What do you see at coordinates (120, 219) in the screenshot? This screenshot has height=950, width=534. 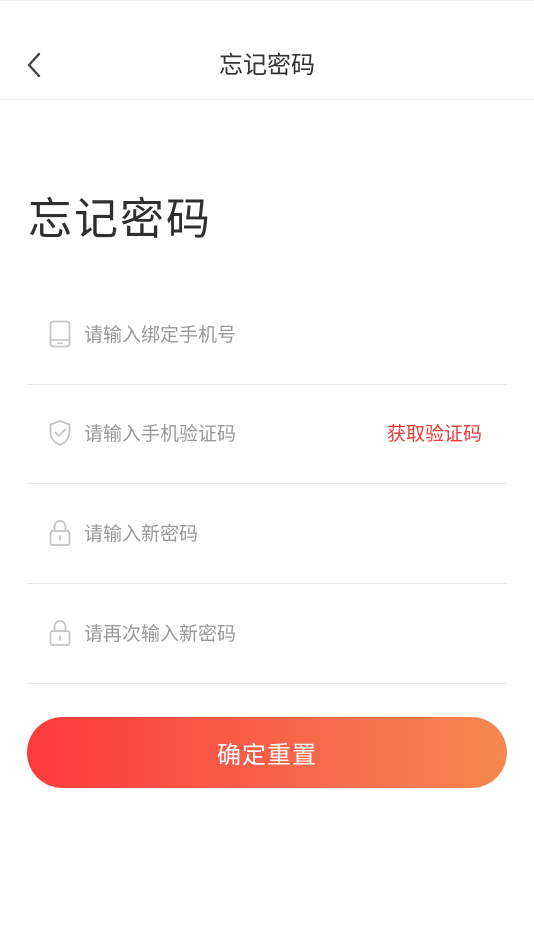 I see `page-title: 忘记密码` at bounding box center [120, 219].